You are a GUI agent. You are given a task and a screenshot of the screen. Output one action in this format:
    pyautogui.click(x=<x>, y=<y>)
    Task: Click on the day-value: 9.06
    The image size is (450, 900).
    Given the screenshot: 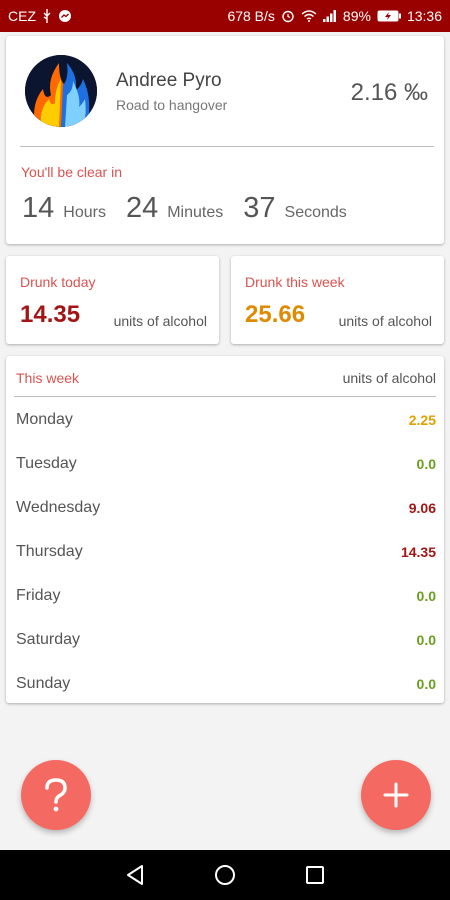 What is the action you would take?
    pyautogui.click(x=422, y=508)
    